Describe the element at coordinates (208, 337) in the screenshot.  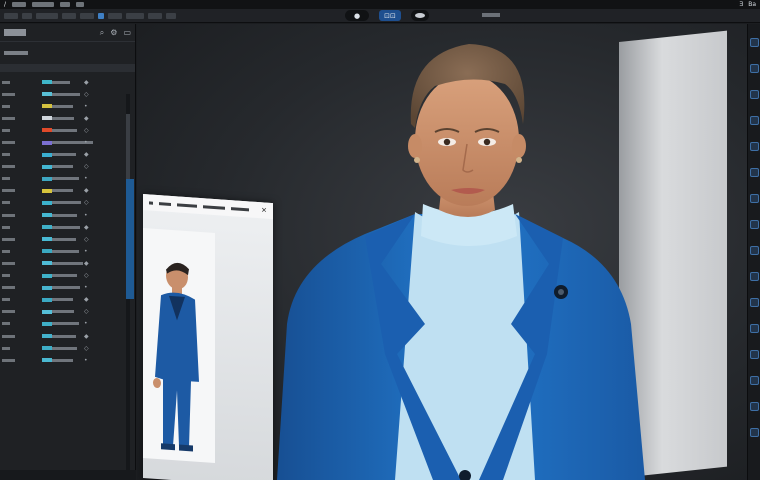
I see `reference-image-window: ✕` at that location.